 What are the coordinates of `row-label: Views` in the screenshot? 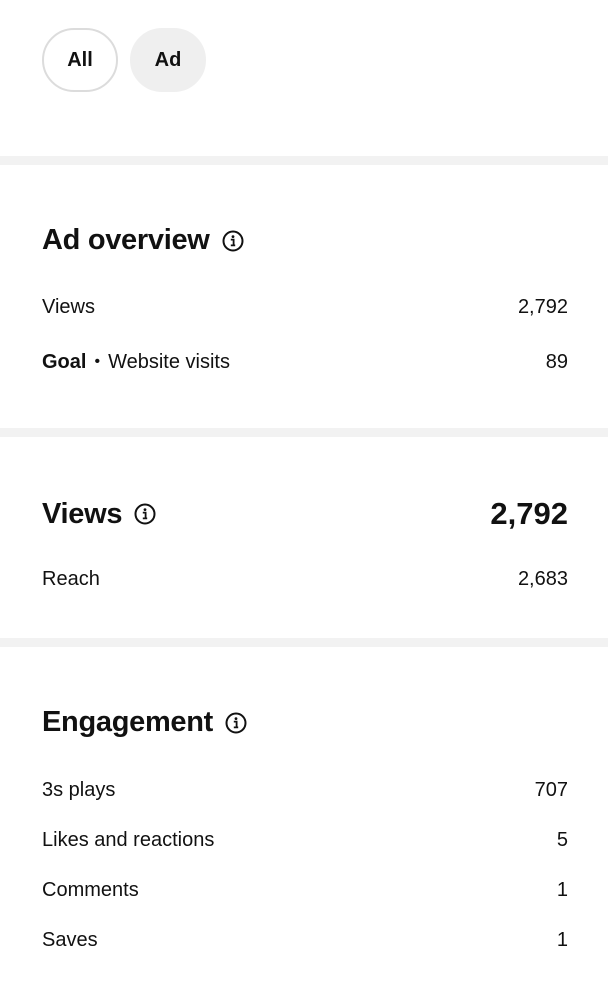 It's located at (68, 306).